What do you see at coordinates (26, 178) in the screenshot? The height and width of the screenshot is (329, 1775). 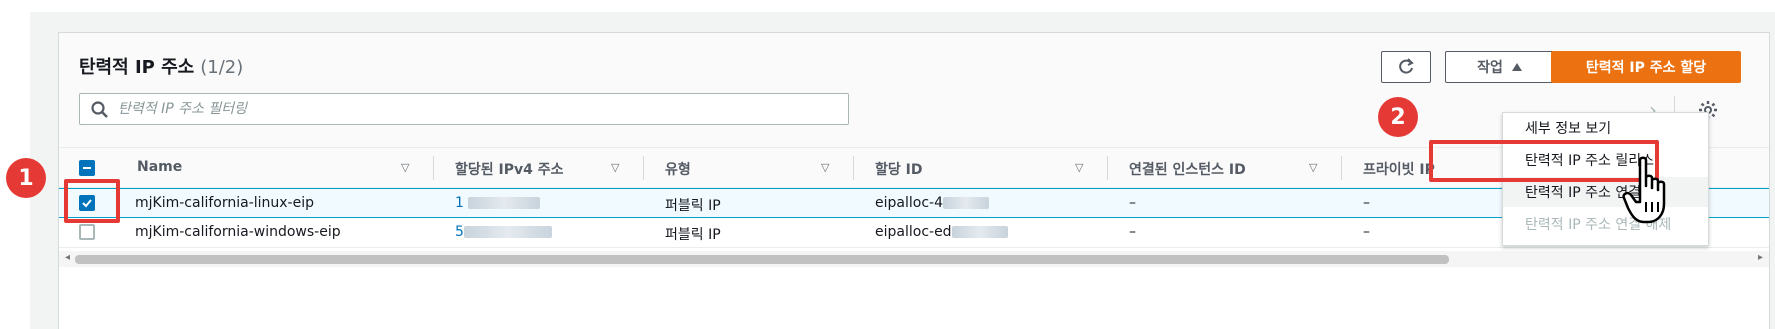 I see `step-badge-1: 1` at bounding box center [26, 178].